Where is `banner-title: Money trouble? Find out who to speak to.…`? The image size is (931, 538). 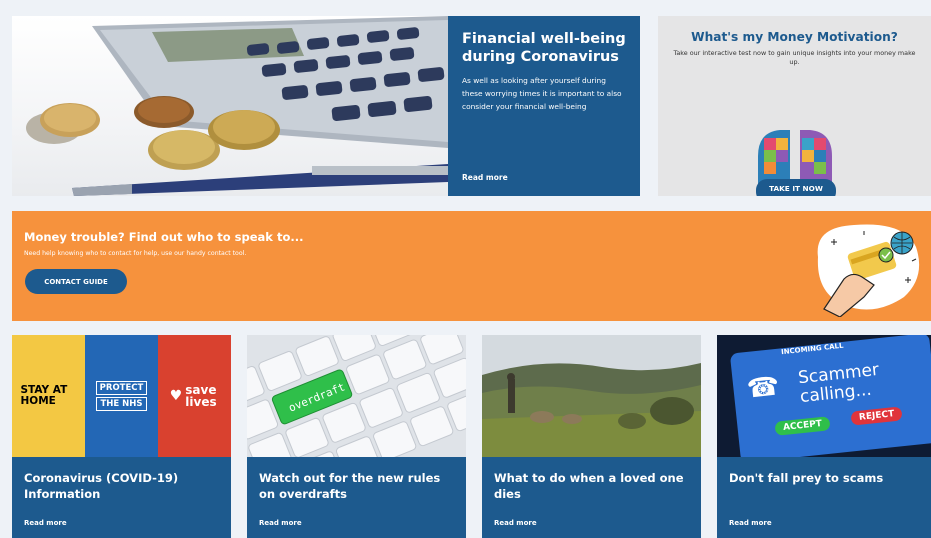 banner-title: Money trouble? Find out who to speak to.… is located at coordinates (164, 237).